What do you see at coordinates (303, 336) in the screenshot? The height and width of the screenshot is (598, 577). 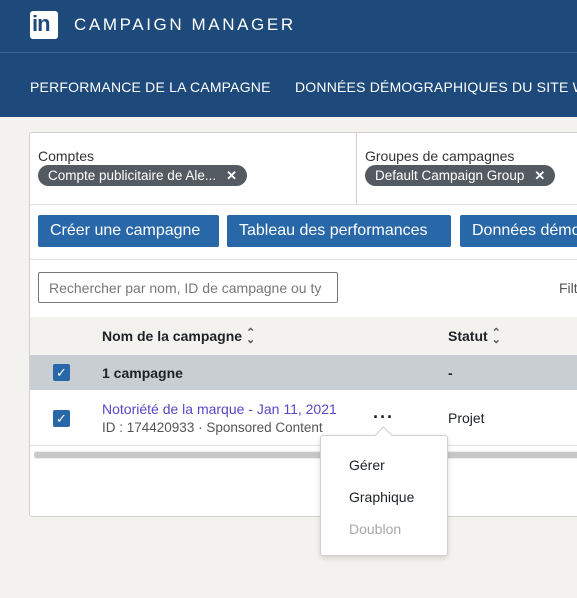 I see `table-header: Nom de la campagne ⌃ ⌄ Statut ⌃ ⌄` at bounding box center [303, 336].